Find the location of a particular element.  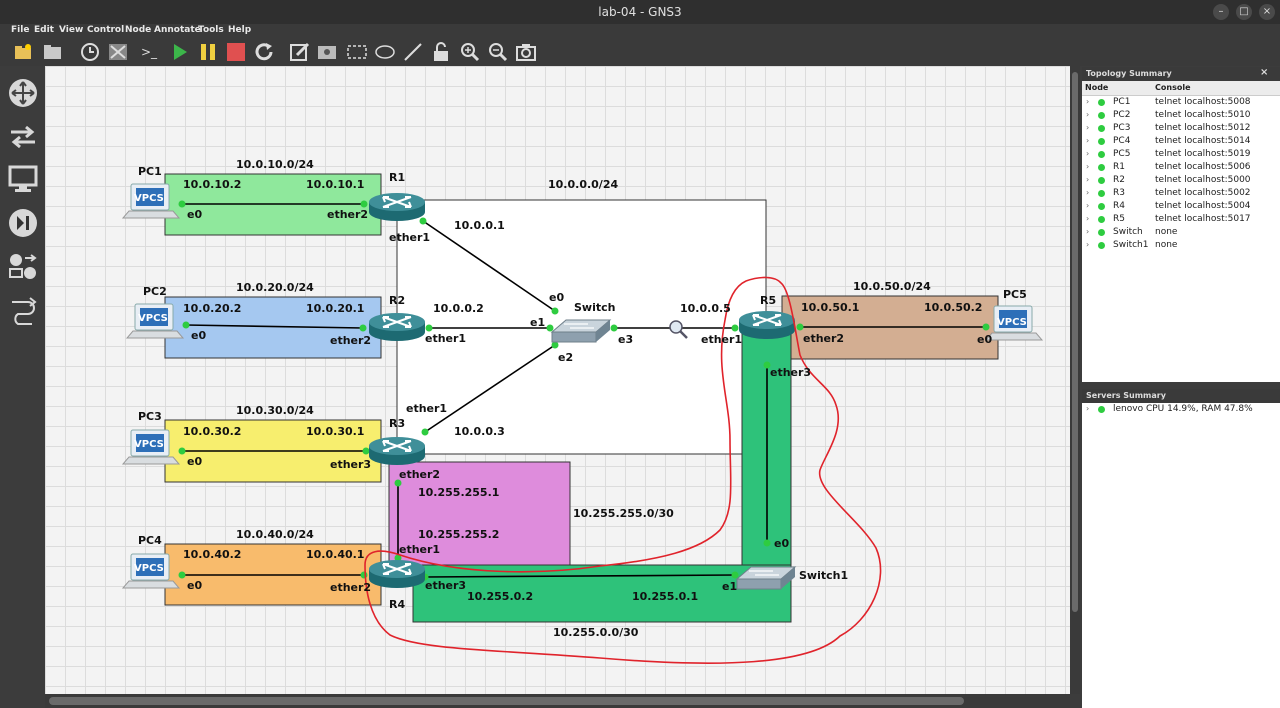

end-devices-icon is located at coordinates (23, 179).